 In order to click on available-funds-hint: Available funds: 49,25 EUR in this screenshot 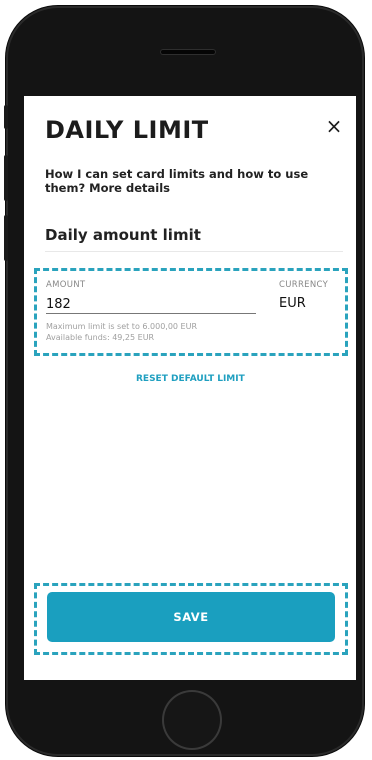, I will do `click(100, 337)`.